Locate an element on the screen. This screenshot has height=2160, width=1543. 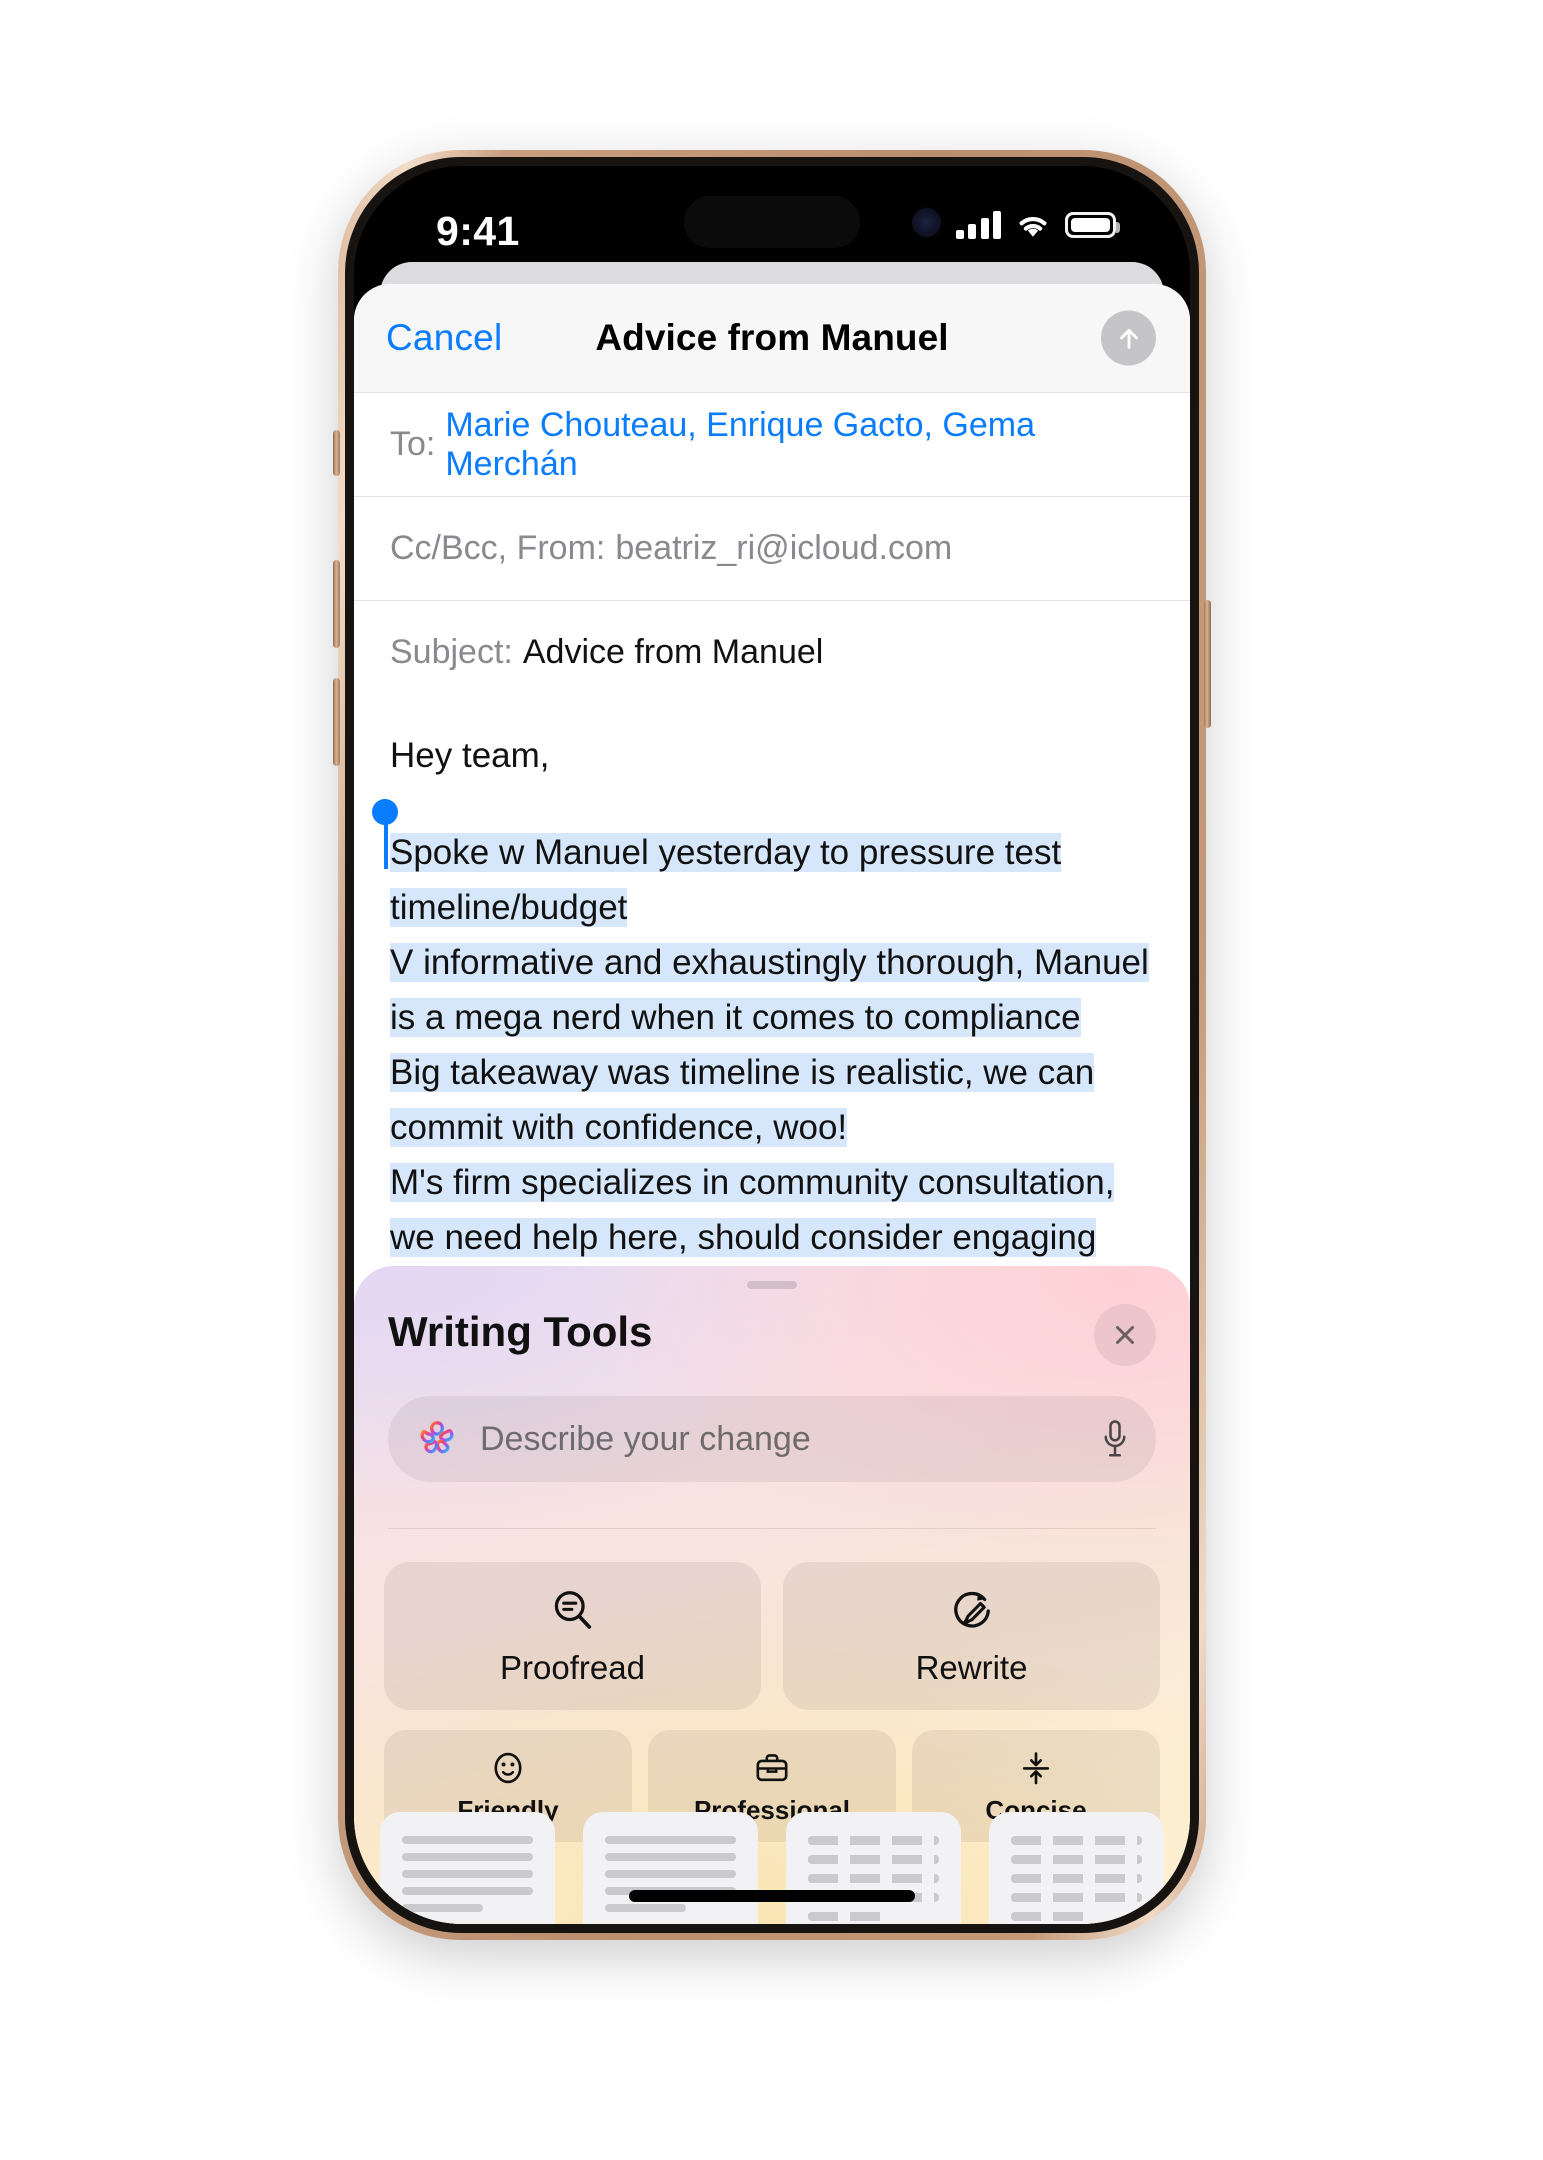
send-button is located at coordinates (1128, 338).